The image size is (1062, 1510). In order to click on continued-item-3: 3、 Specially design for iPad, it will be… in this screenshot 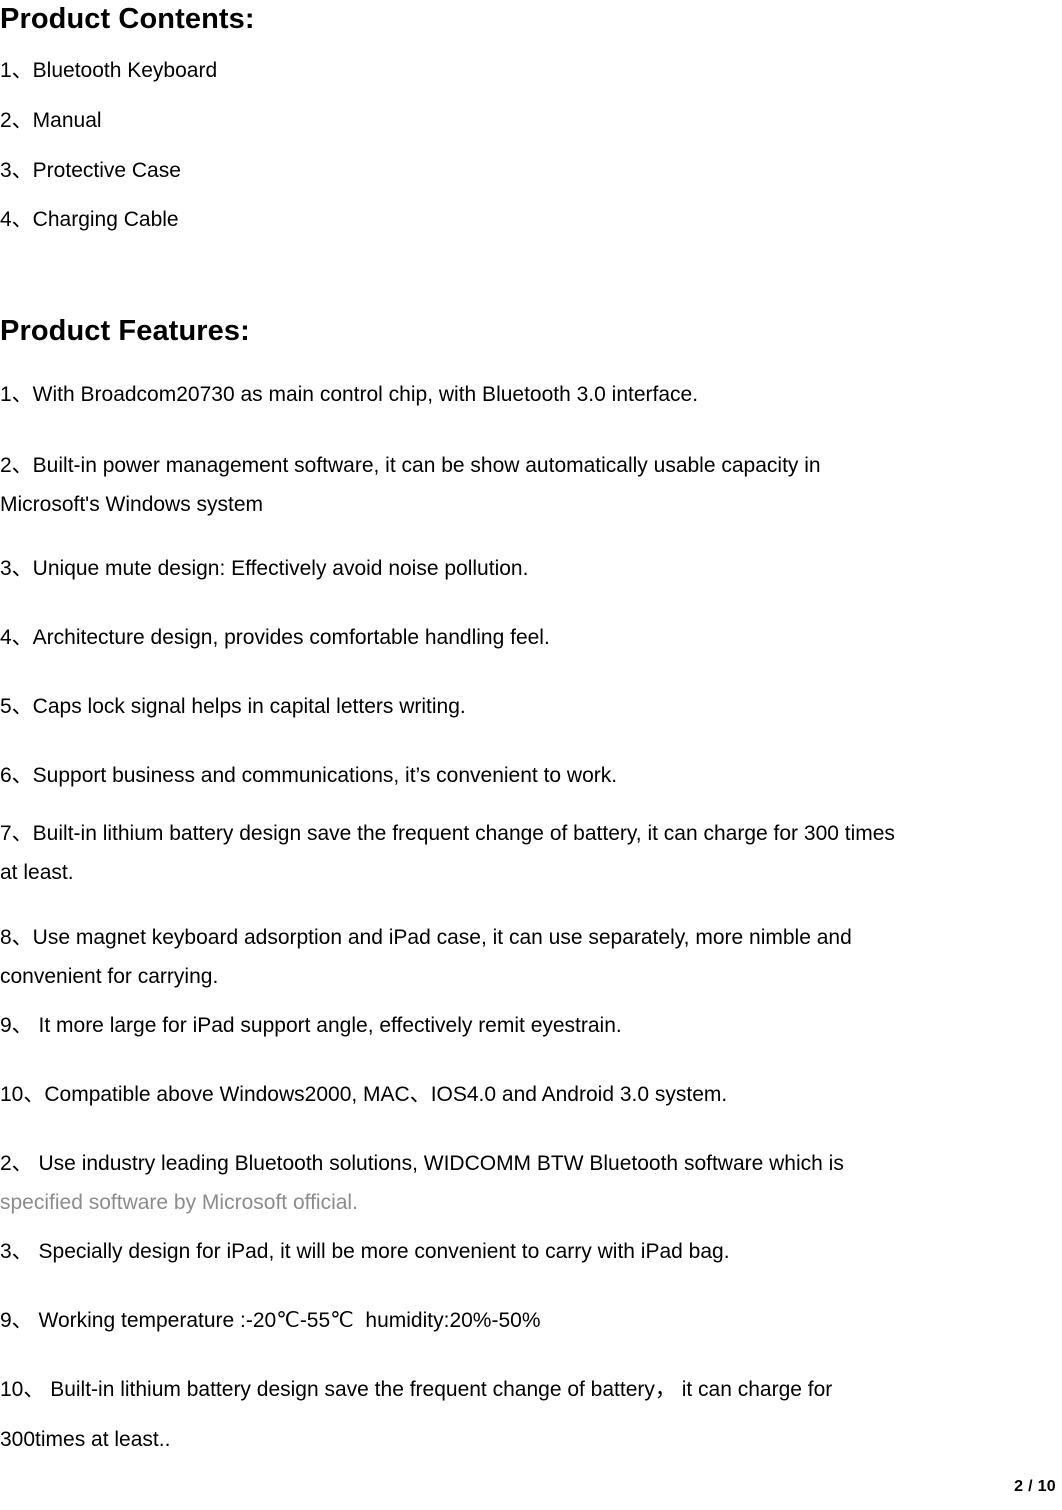, I will do `click(365, 1251)`.